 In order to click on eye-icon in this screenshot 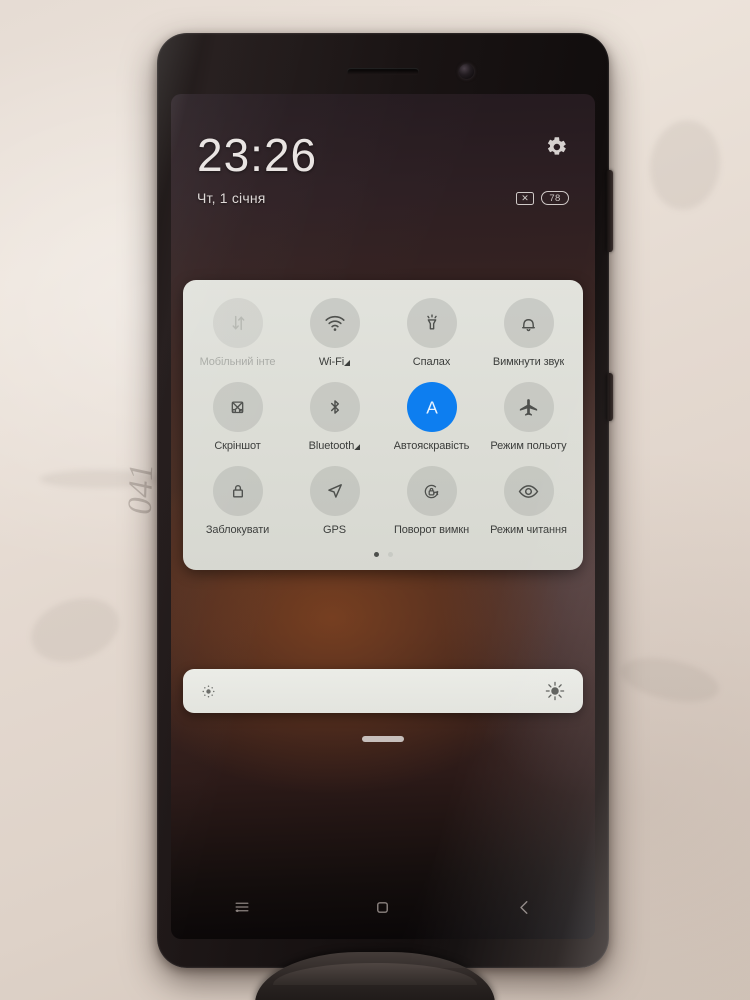, I will do `click(528, 491)`.